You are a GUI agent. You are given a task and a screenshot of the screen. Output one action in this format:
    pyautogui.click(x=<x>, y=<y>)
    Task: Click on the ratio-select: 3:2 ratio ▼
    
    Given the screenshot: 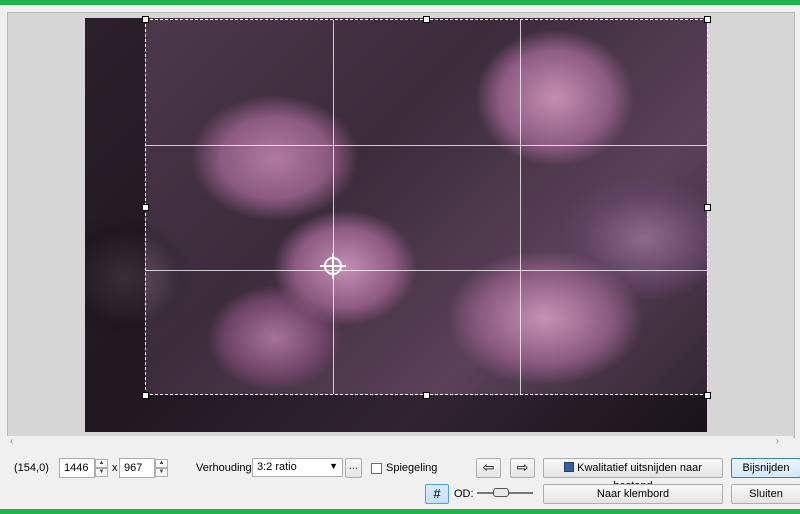 What is the action you would take?
    pyautogui.click(x=297, y=467)
    